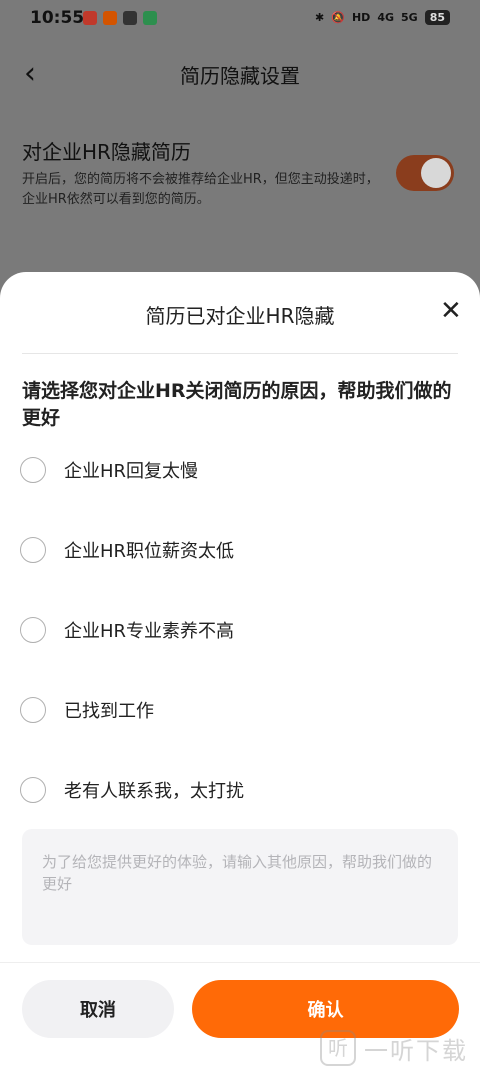 This screenshot has width=480, height=1070. I want to click on watermark: 听 一听下载, so click(394, 1048).